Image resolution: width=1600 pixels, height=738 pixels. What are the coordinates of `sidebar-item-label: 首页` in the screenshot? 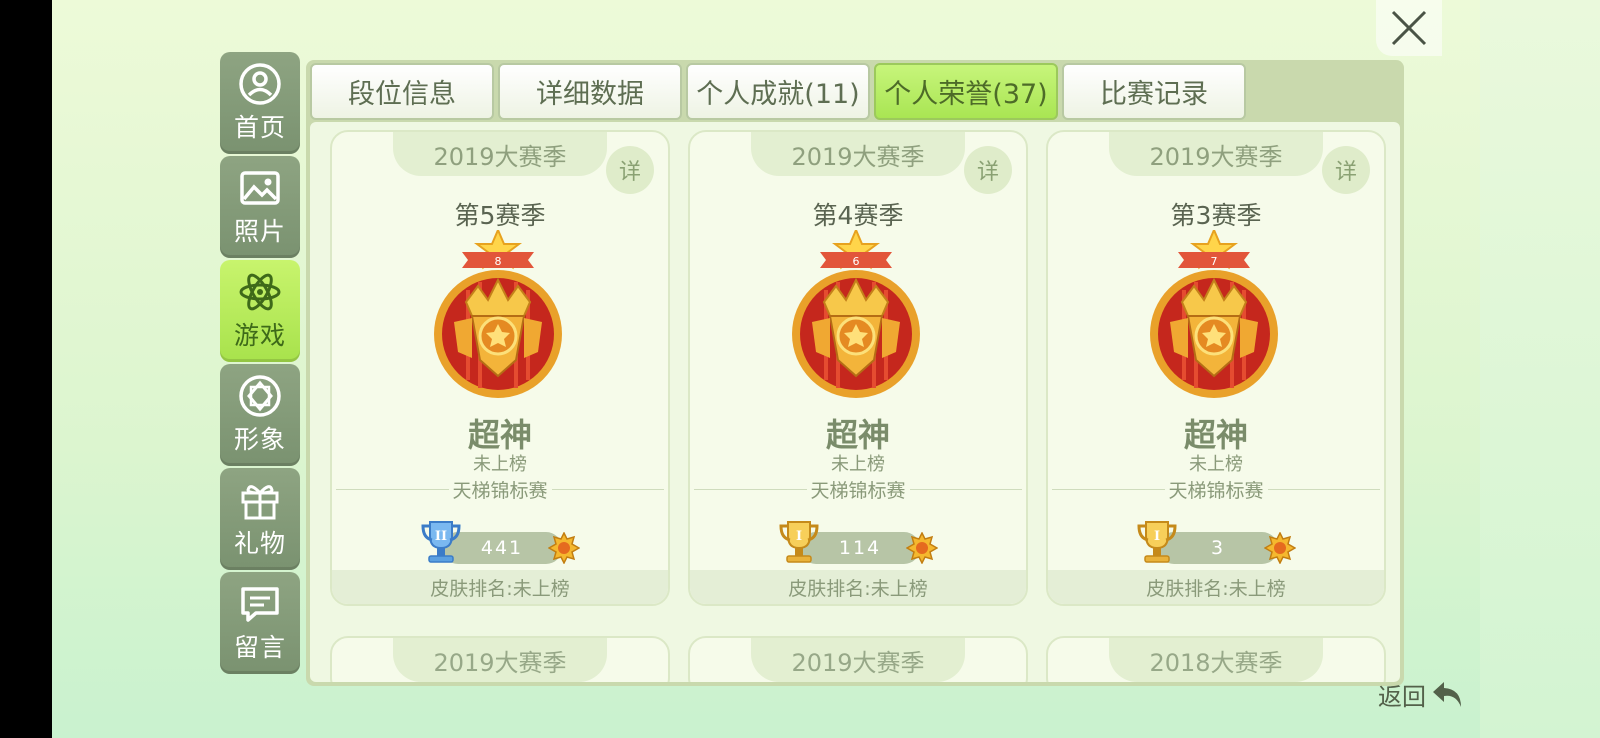 It's located at (259, 127).